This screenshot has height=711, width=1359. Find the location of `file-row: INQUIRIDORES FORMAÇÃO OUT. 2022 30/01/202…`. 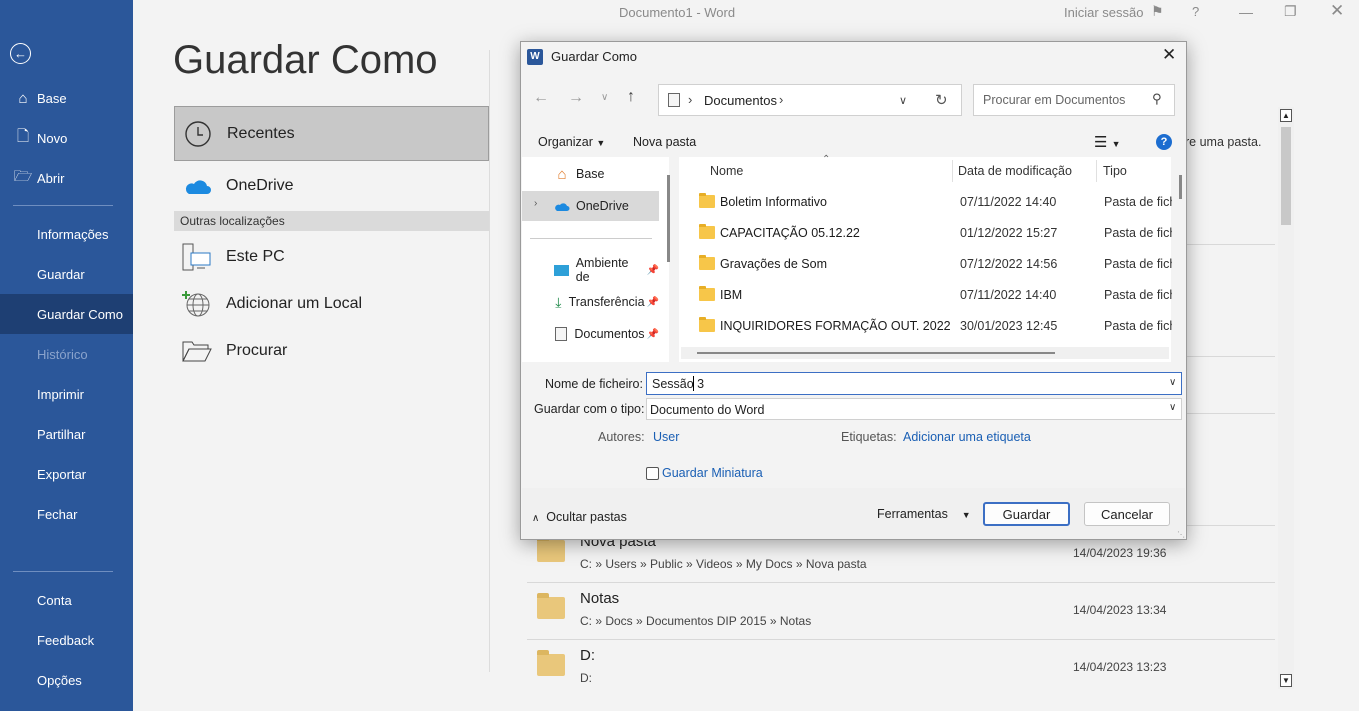

file-row: INQUIRIDORES FORMAÇÃO OUT. 2022 30/01/202… is located at coordinates (925, 326).